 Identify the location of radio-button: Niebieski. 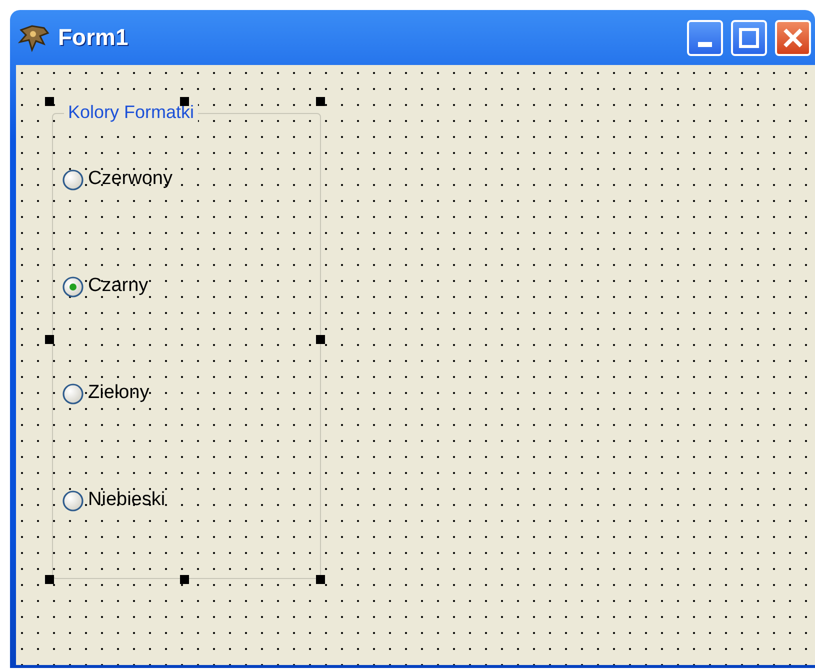
(117, 500).